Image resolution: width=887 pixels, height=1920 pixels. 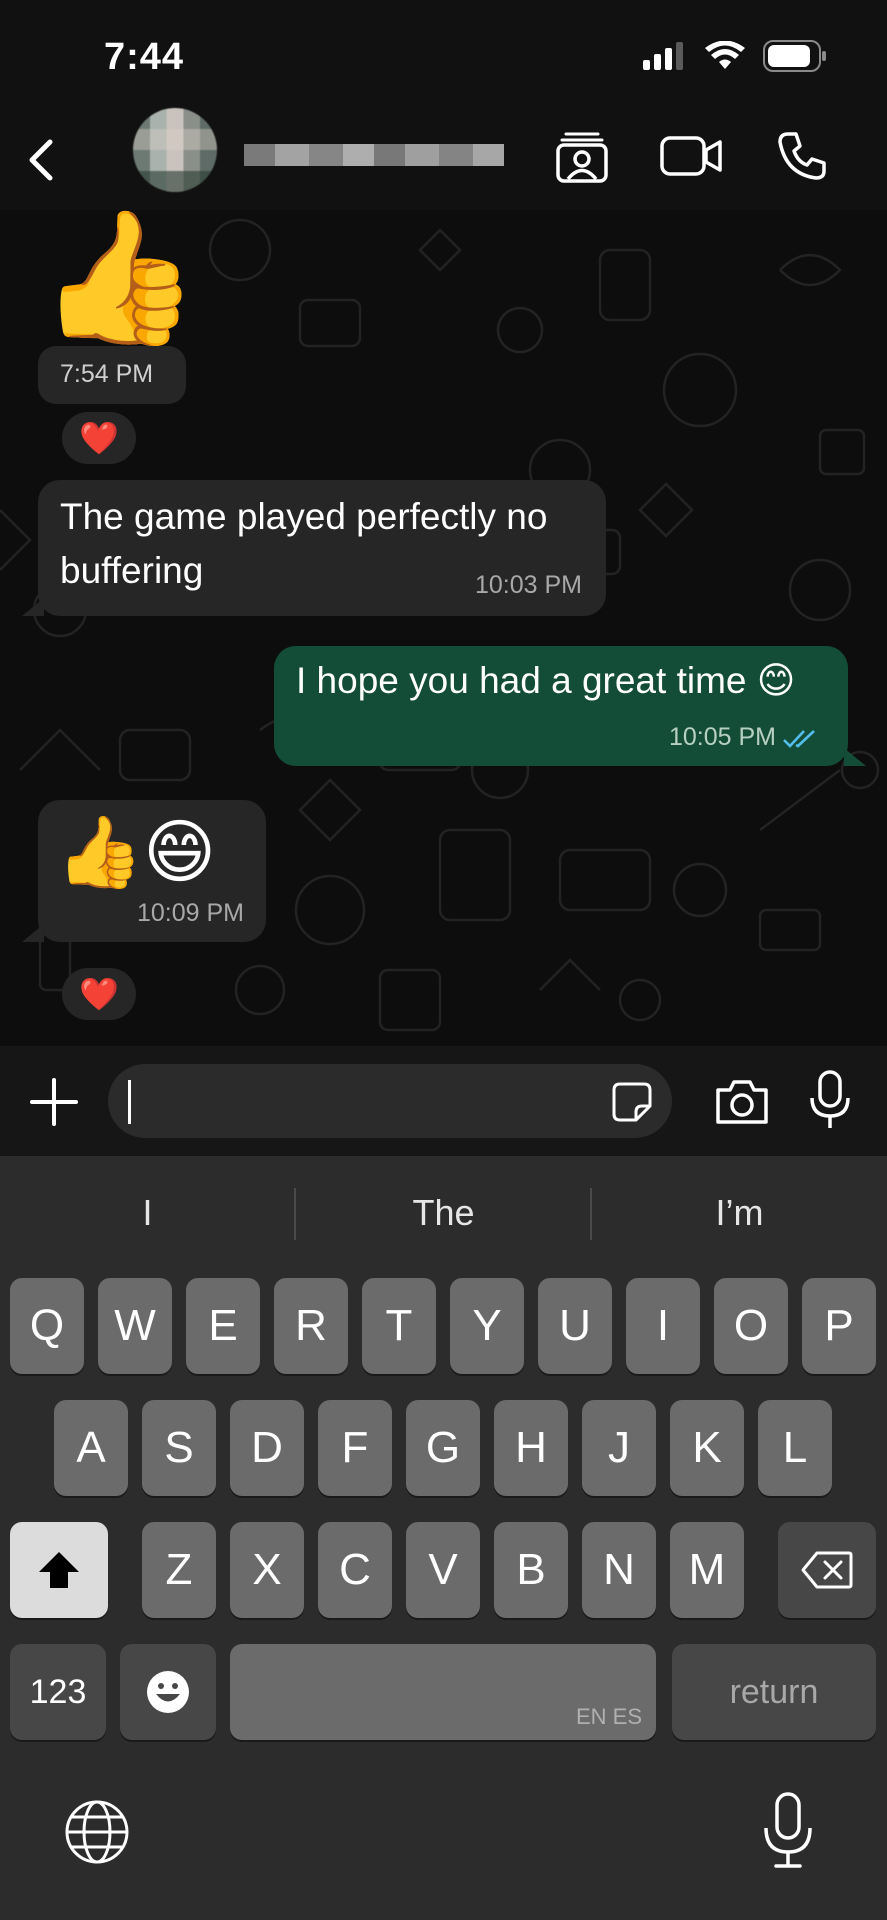 I want to click on key-q: Q, so click(x=47, y=1326).